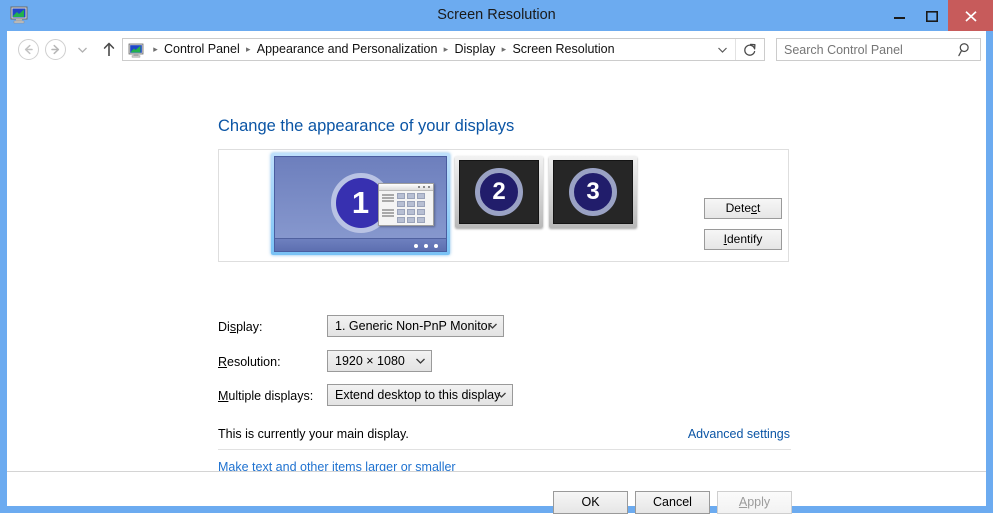  What do you see at coordinates (563, 49) in the screenshot?
I see `breadcrumb-item-screen-resolution: Screen Resolution` at bounding box center [563, 49].